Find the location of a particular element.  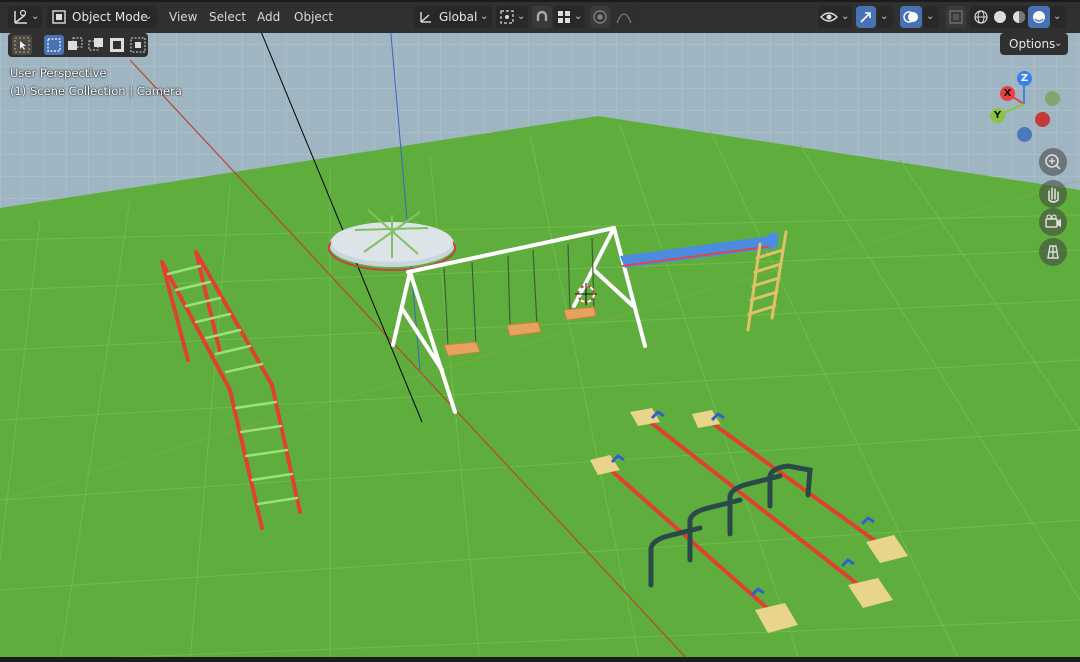

shading-dropdown: ⌄ is located at coordinates (1058, 17).